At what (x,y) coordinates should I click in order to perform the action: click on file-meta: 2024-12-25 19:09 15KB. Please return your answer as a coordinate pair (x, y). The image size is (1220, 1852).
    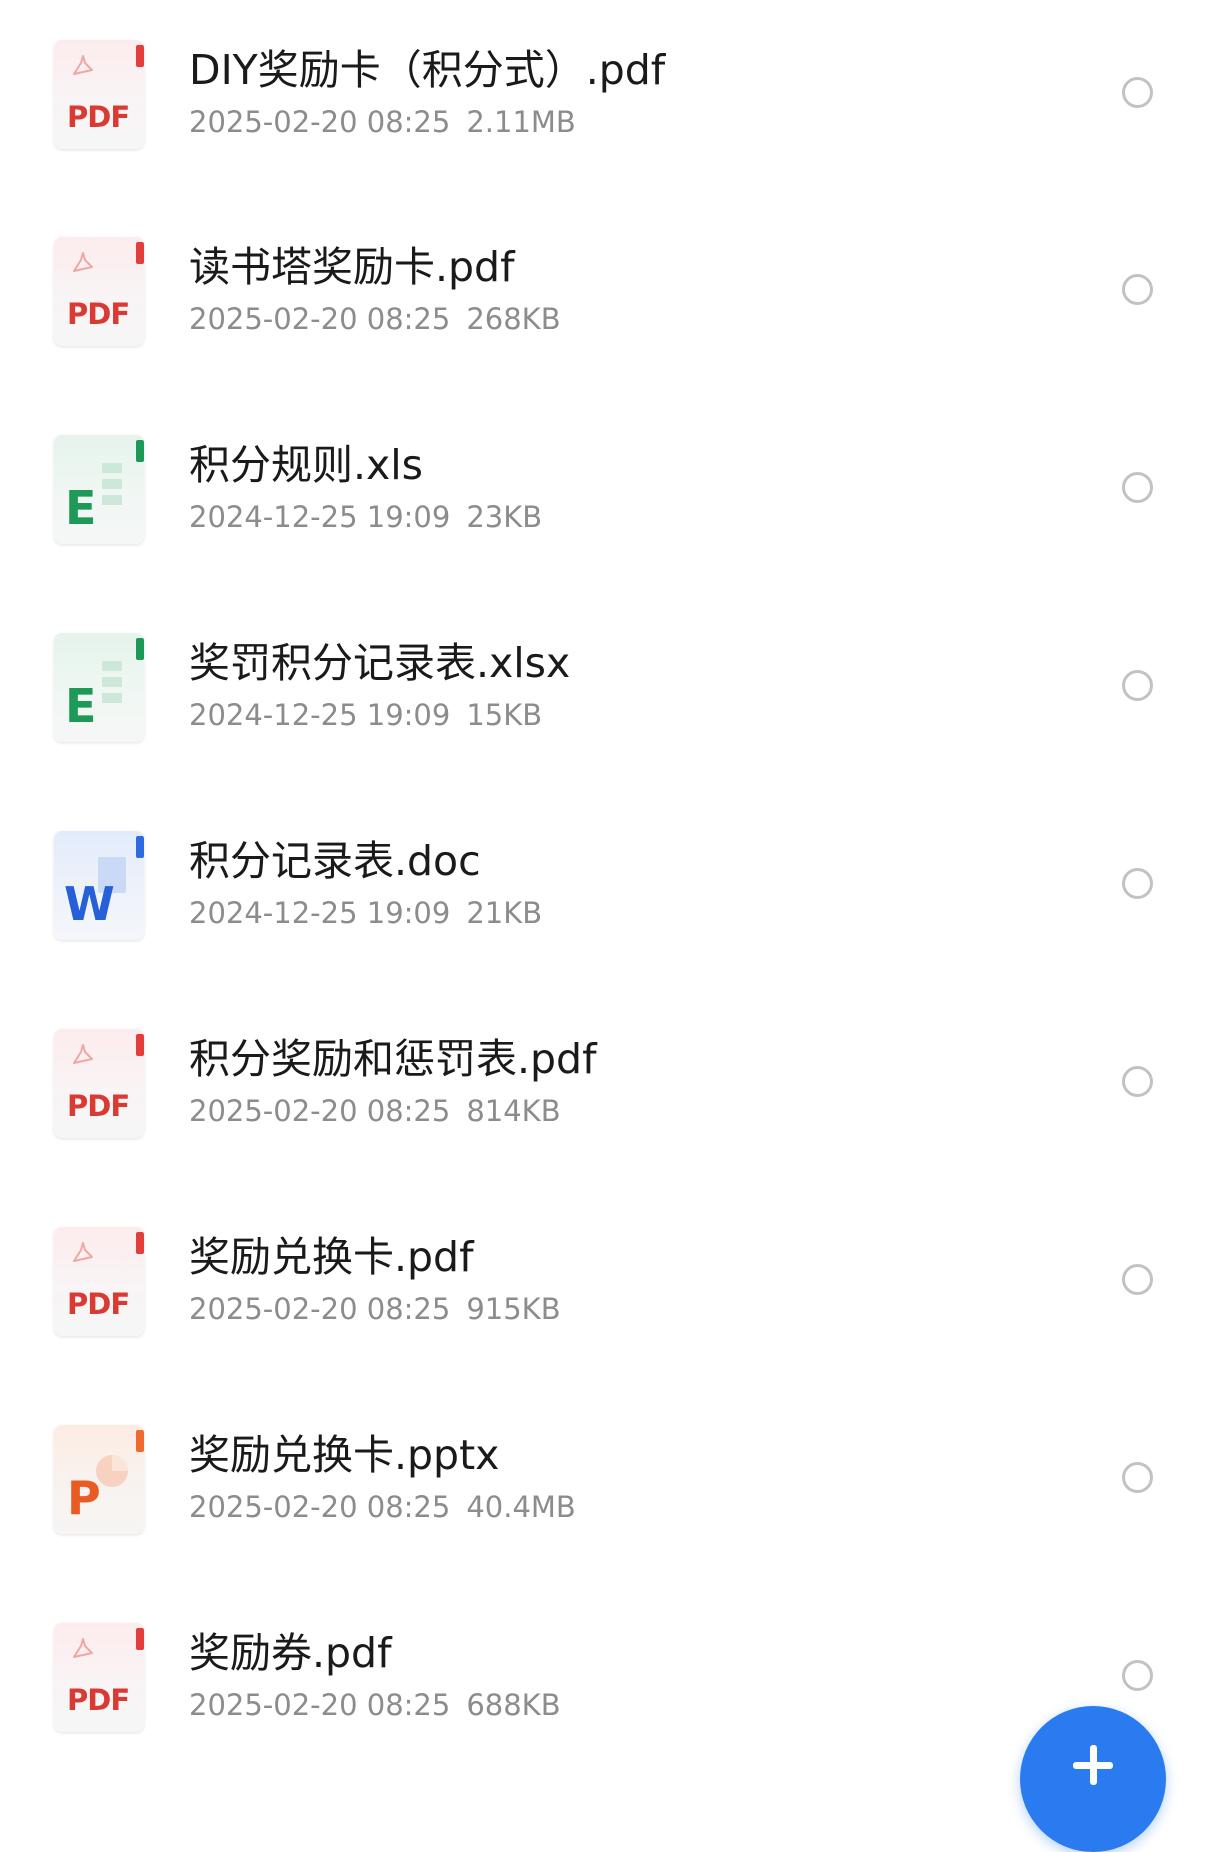
    Looking at the image, I should click on (365, 715).